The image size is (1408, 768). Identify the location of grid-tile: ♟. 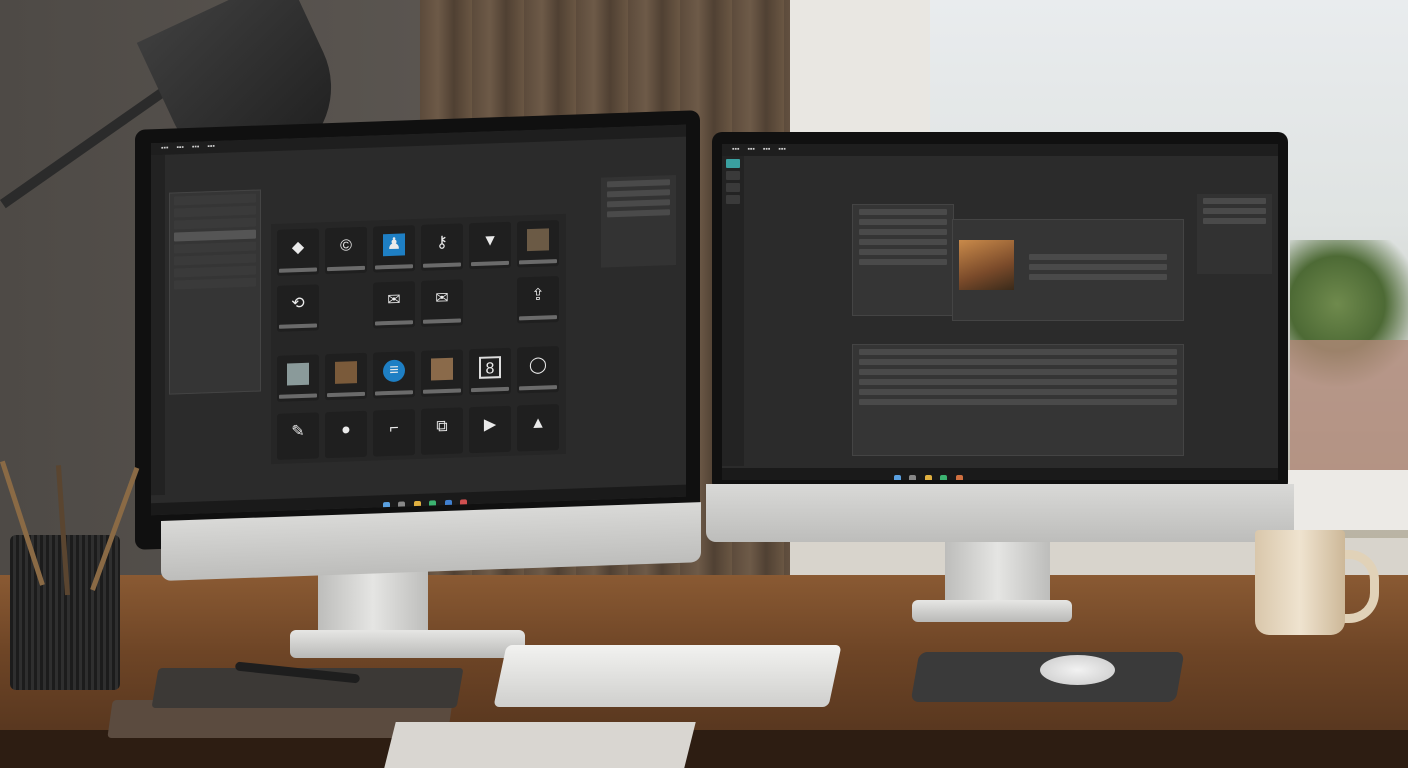
(394, 249).